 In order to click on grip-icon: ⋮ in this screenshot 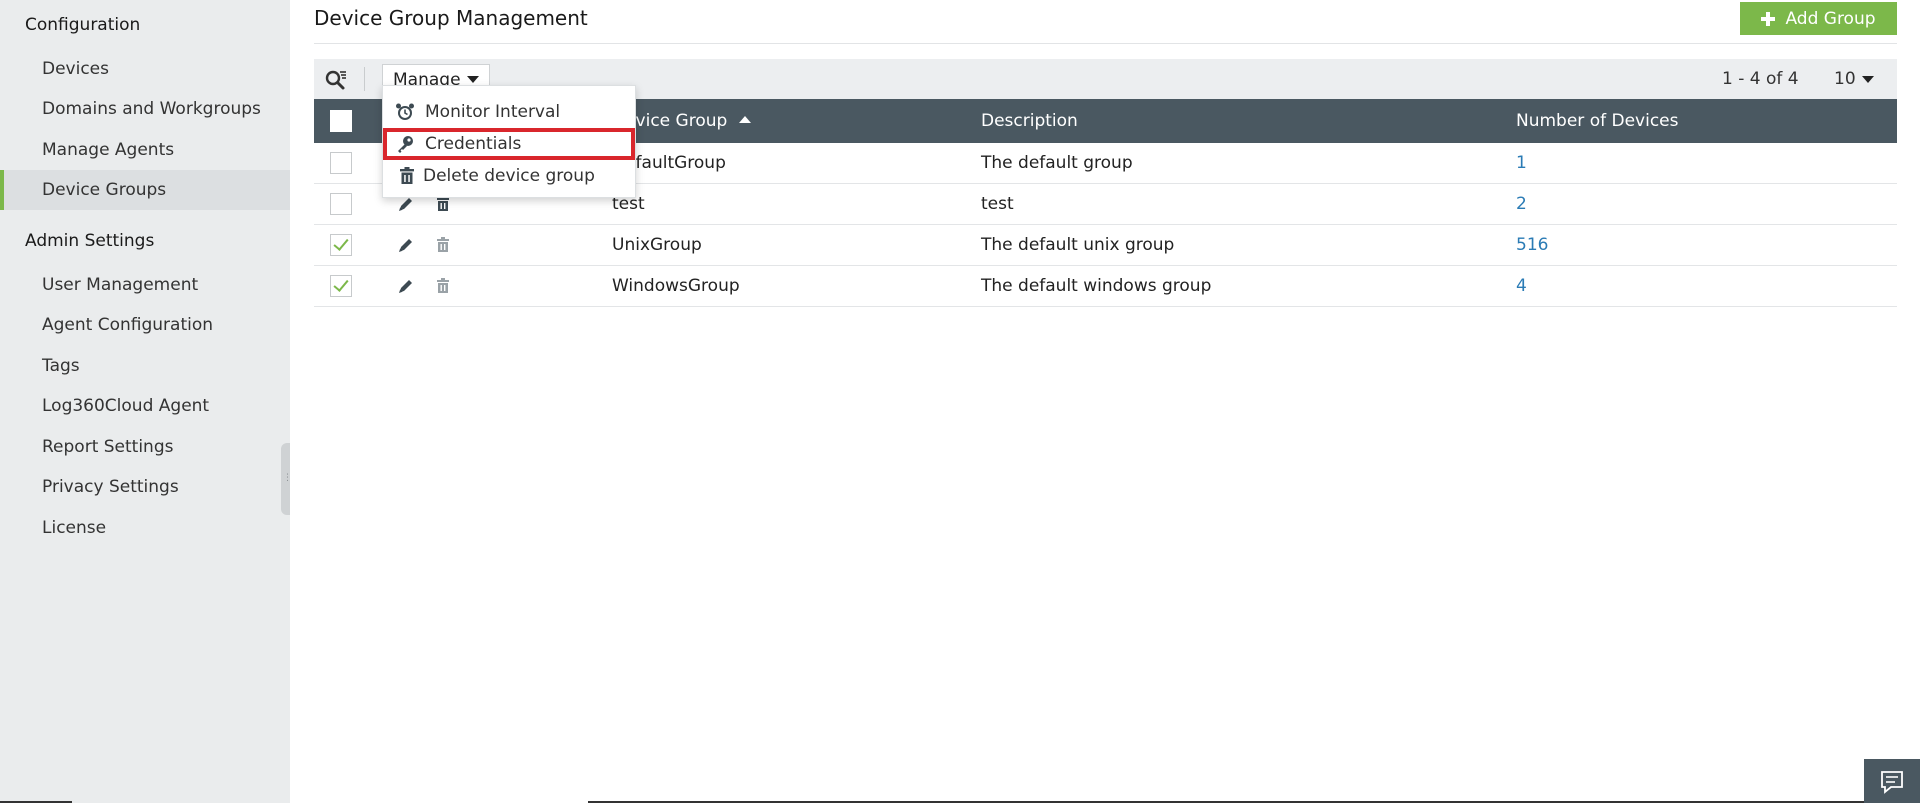, I will do `click(287, 478)`.